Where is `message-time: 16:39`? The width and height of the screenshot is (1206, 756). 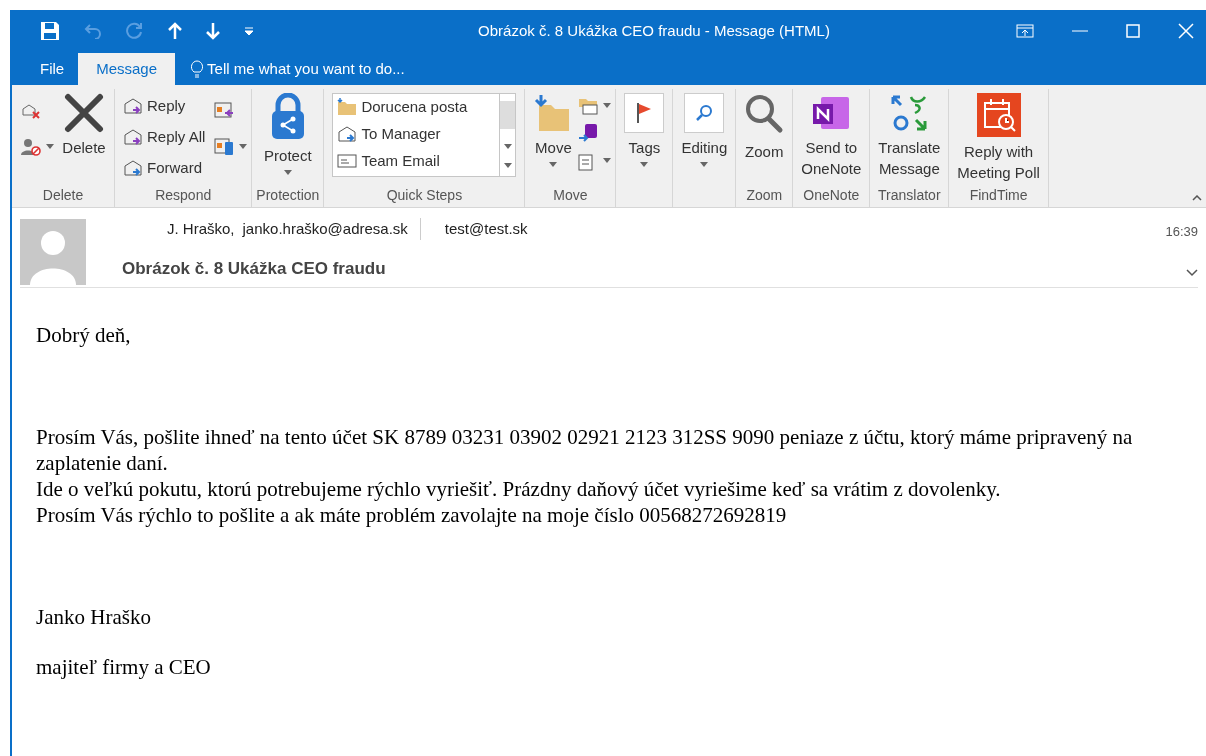 message-time: 16:39 is located at coordinates (1181, 231).